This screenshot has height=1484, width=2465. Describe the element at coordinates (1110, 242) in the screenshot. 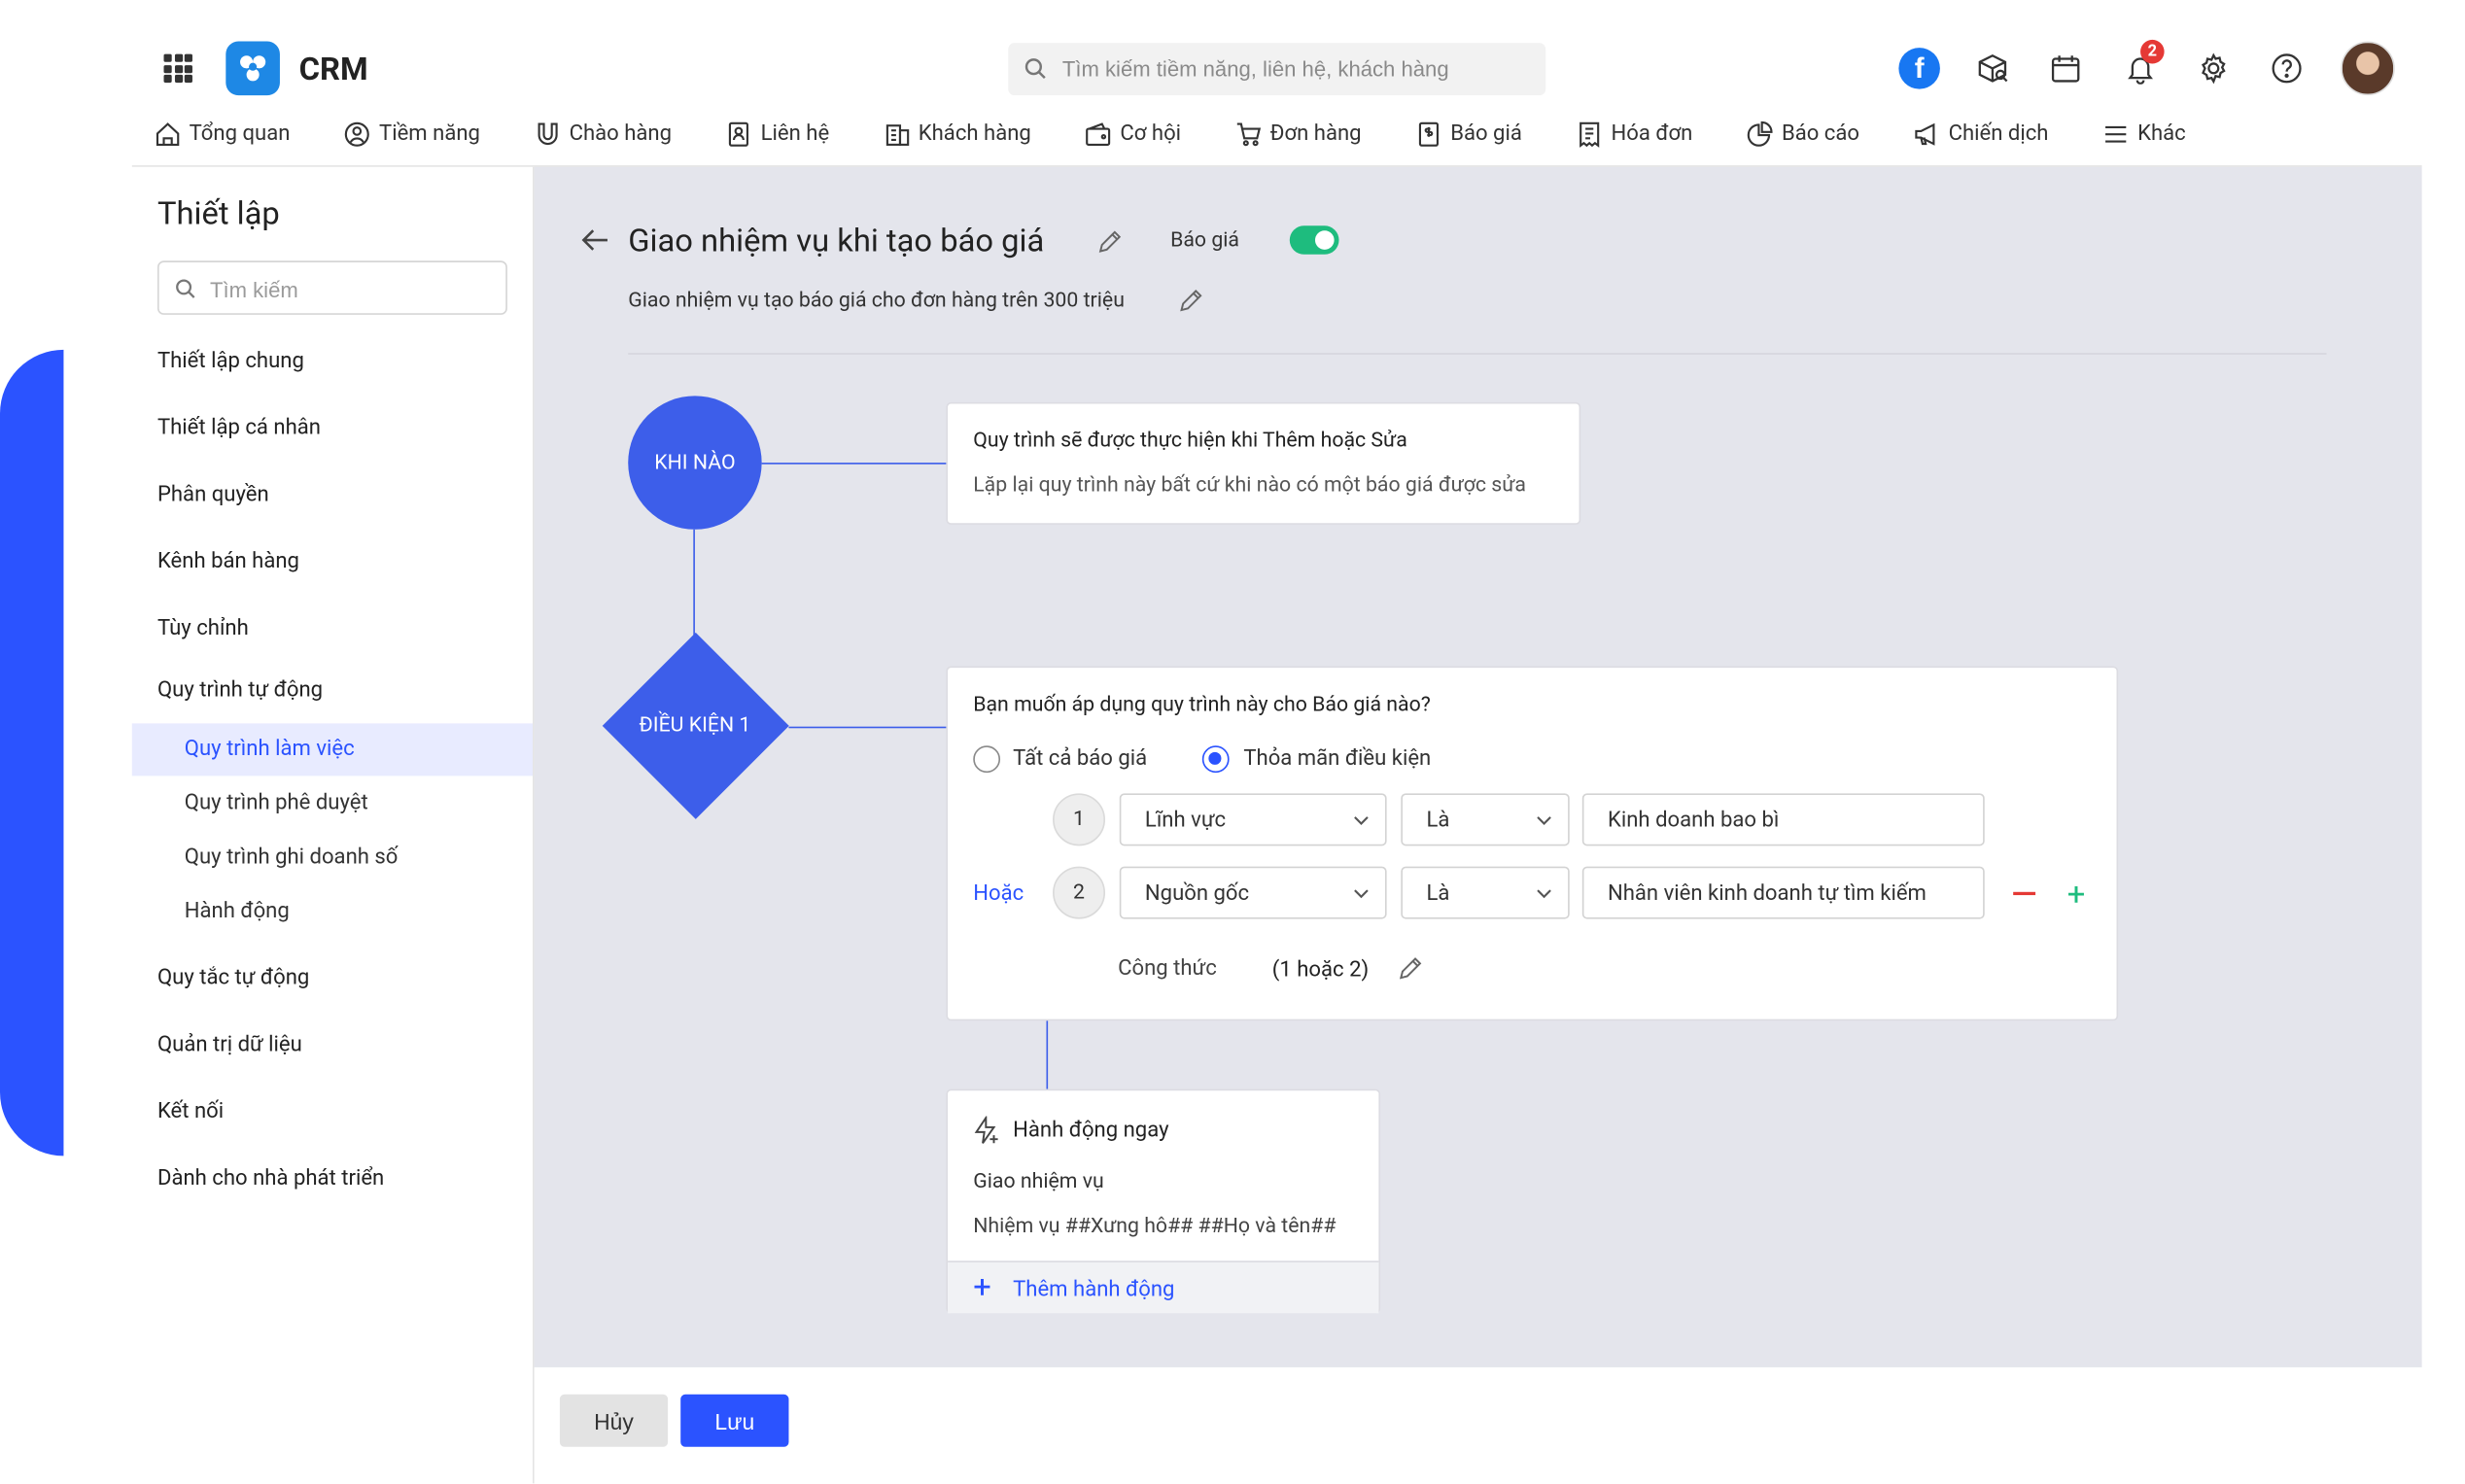

I see `edit-title-icon` at that location.